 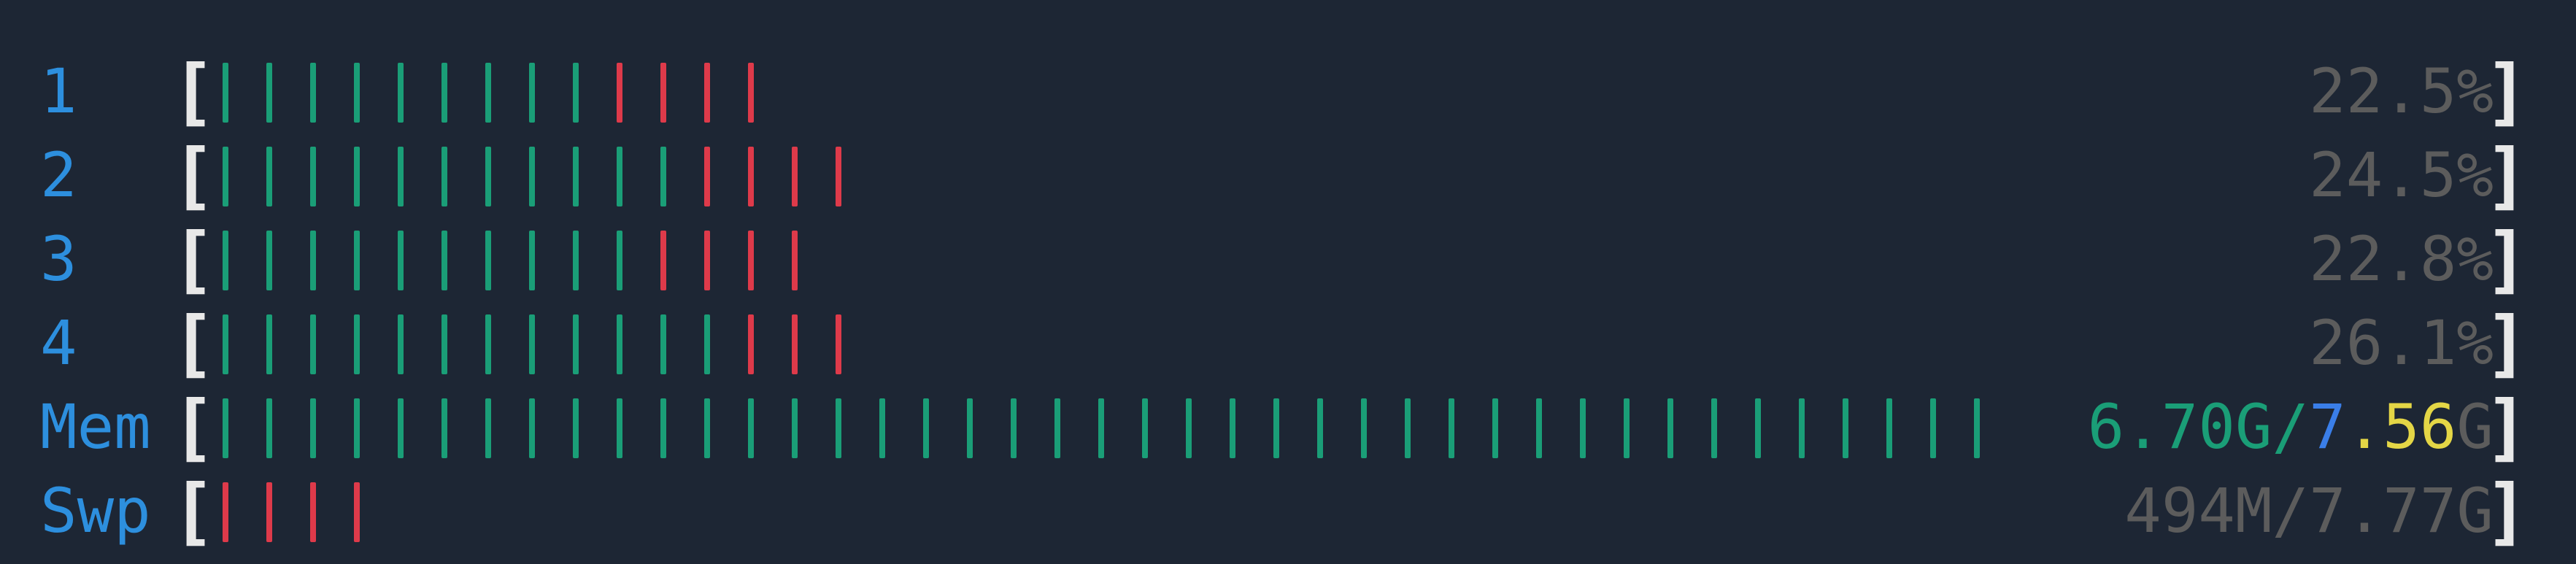 What do you see at coordinates (1284, 427) in the screenshot?
I see `memory-meter: Mem [ 6.70G/7.56G ]` at bounding box center [1284, 427].